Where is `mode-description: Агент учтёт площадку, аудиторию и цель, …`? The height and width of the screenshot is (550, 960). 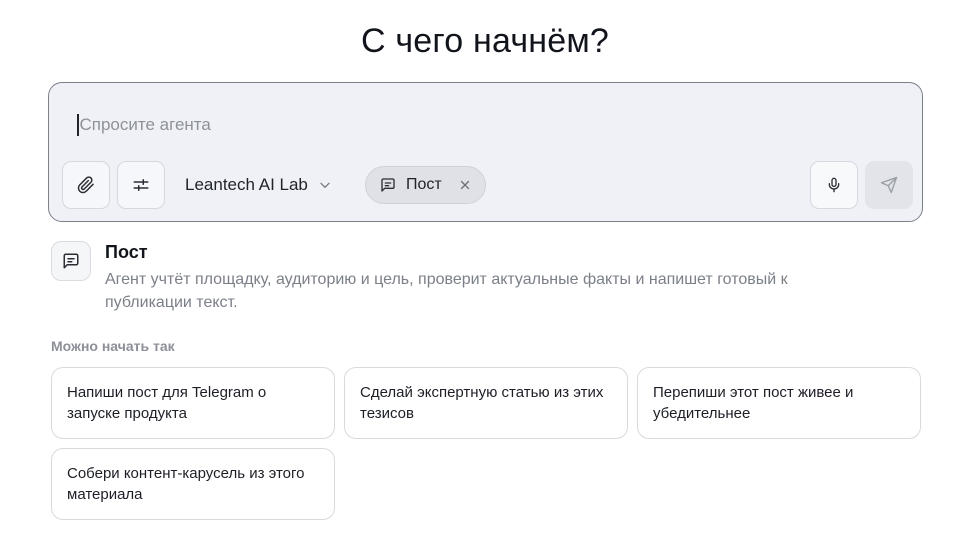 mode-description: Агент учтёт площадку, аудиторию и цель, … is located at coordinates (446, 291).